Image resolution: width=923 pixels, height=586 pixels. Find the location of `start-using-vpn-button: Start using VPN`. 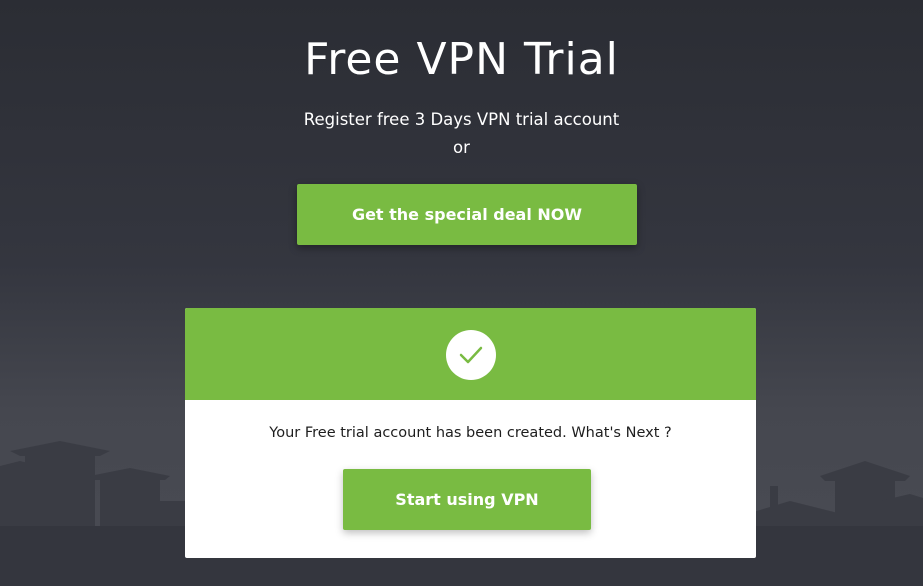

start-using-vpn-button: Start using VPN is located at coordinates (467, 499).